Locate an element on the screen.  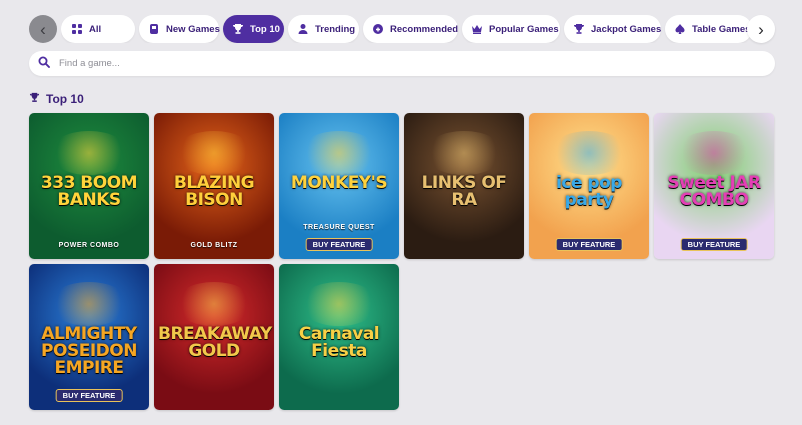
game-tile: ice pop party BUY FEATURE is located at coordinates (589, 186).